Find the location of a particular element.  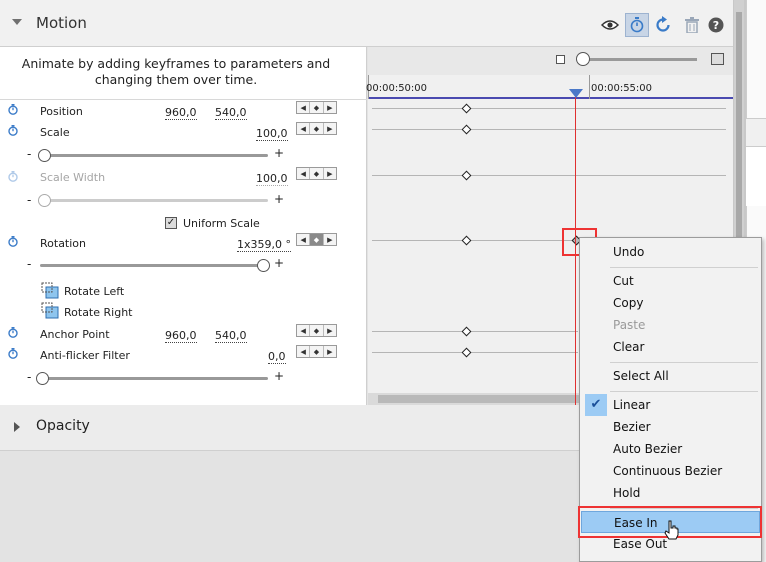

scale-track is located at coordinates (549, 129).